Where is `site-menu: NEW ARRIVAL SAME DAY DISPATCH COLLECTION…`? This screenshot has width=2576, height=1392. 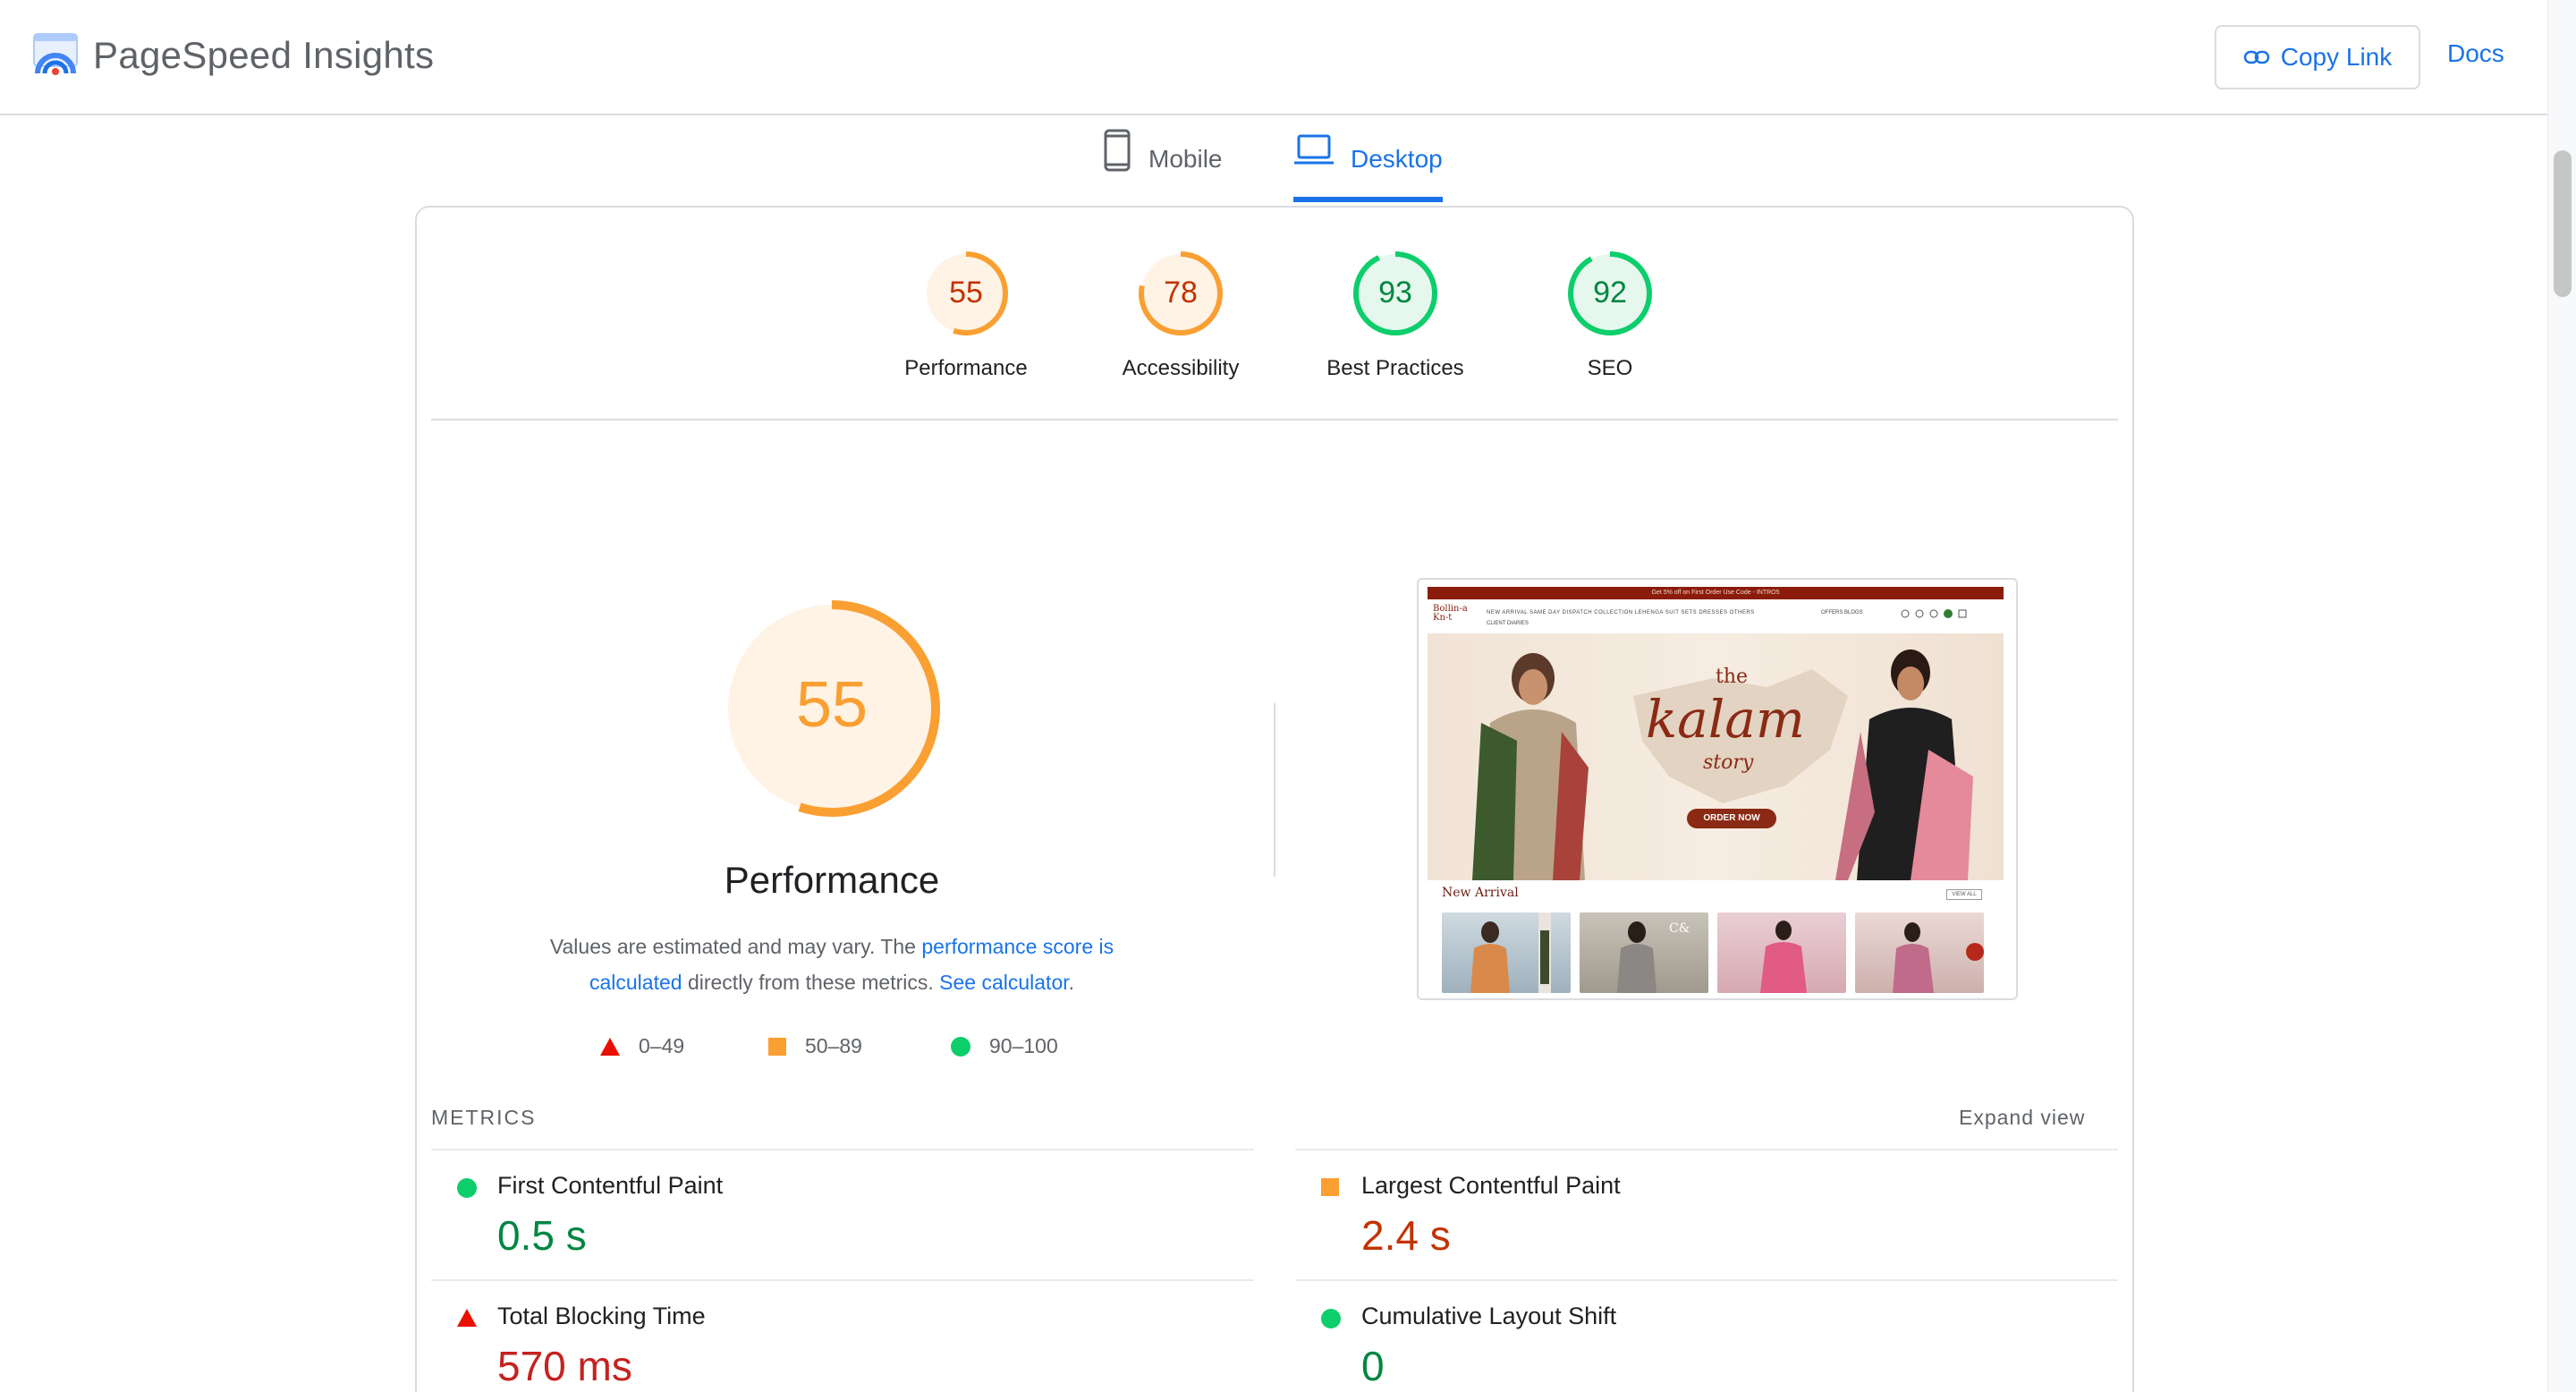 site-menu: NEW ARRIVAL SAME DAY DISPATCH COLLECTION… is located at coordinates (1621, 612).